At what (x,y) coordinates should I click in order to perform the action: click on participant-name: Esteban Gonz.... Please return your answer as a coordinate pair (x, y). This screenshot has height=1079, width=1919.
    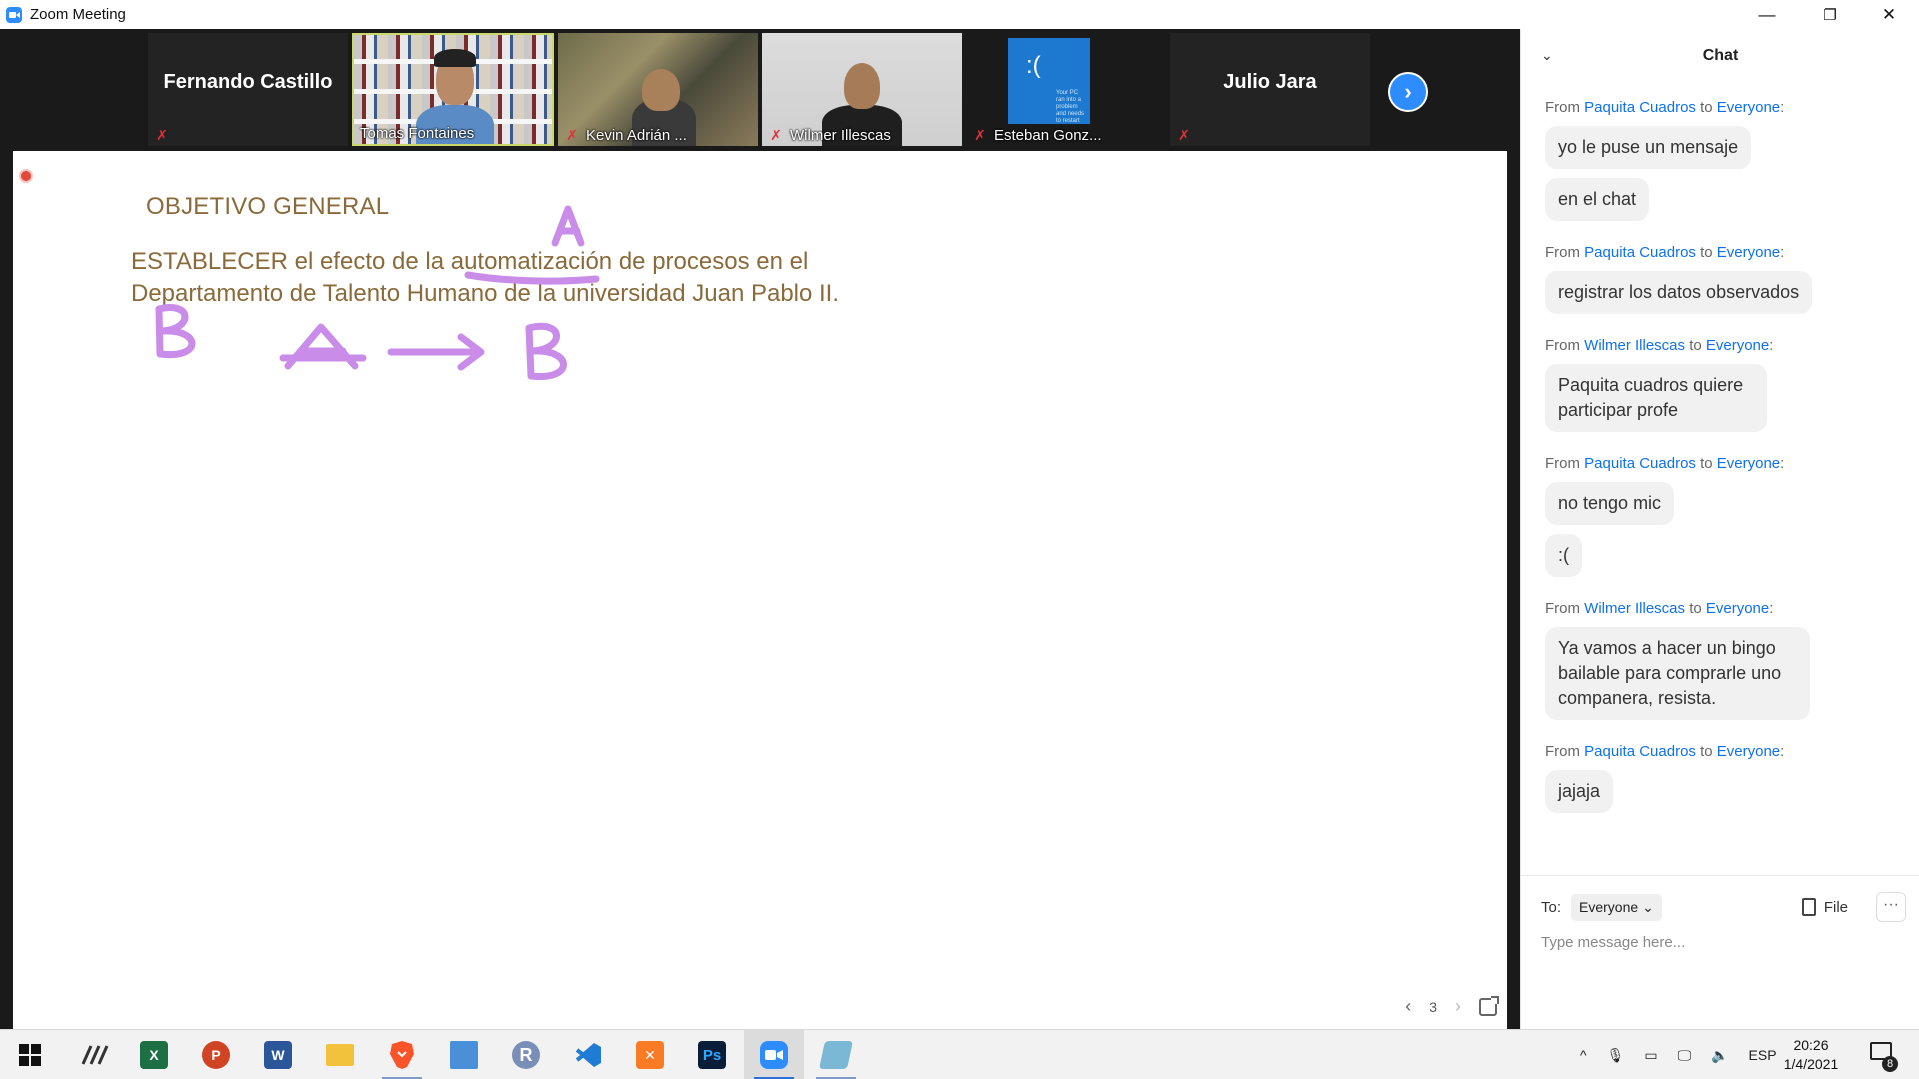
    Looking at the image, I should click on (1048, 135).